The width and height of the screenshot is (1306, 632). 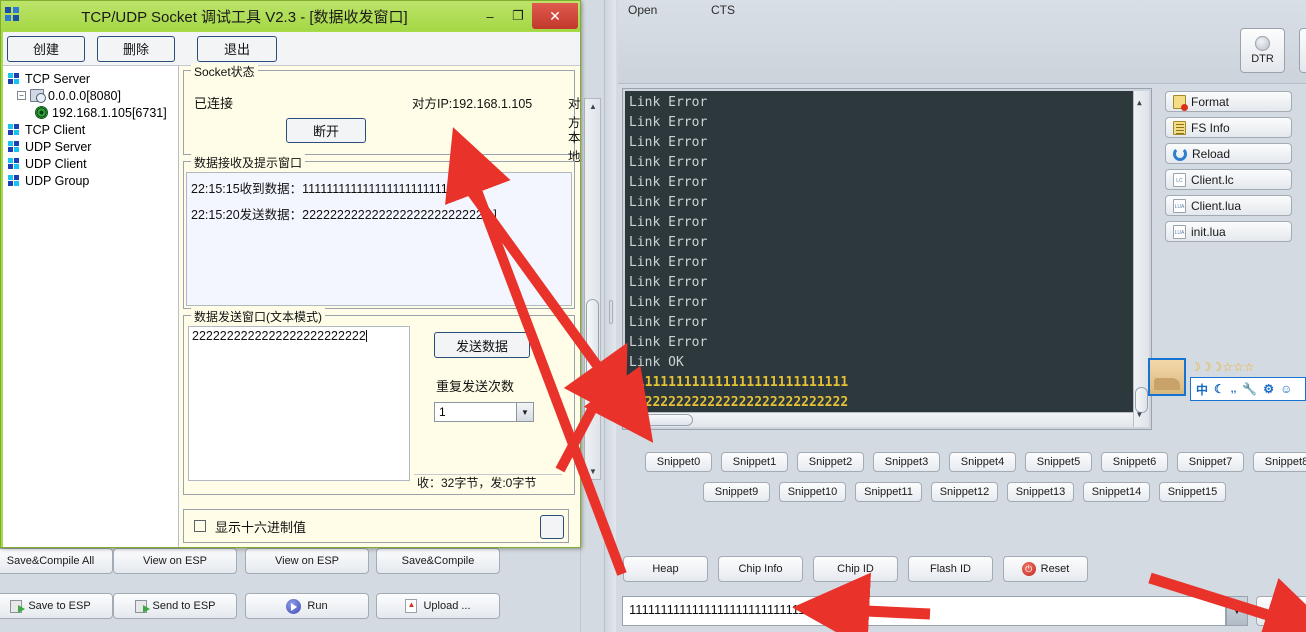 What do you see at coordinates (91, 163) in the screenshot?
I see `tree-item-udp-client: UDP Client` at bounding box center [91, 163].